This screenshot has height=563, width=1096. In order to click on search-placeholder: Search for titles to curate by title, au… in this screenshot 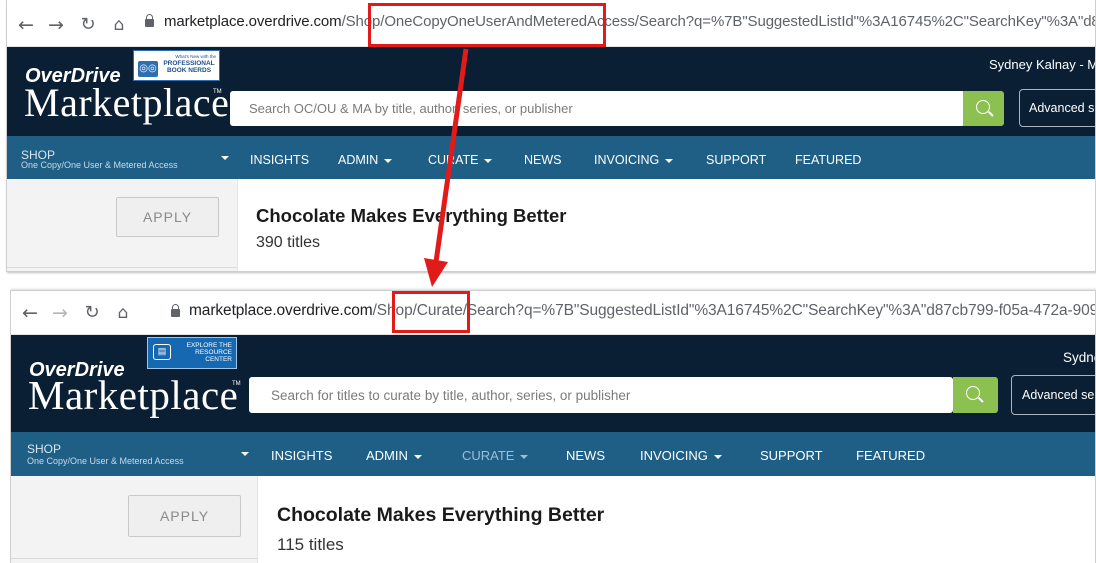, I will do `click(451, 395)`.